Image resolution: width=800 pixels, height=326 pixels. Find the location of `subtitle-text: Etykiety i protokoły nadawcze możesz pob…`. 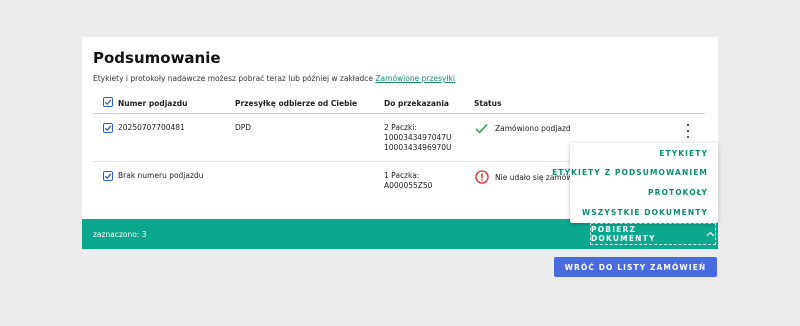

subtitle-text: Etykiety i protokoły nadawcze możesz pob… is located at coordinates (234, 78).